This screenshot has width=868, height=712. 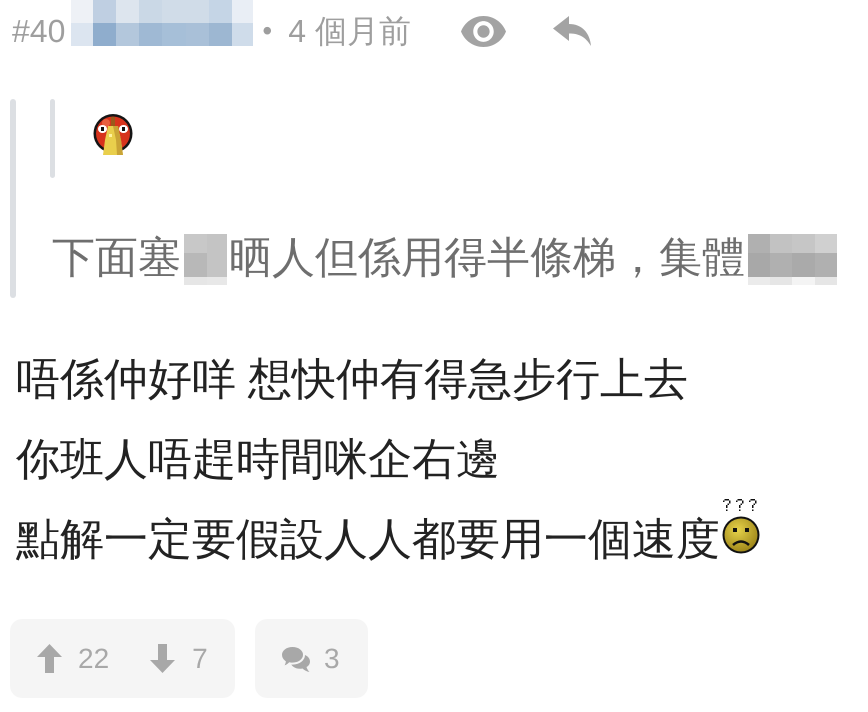 What do you see at coordinates (39, 31) in the screenshot?
I see `post-number: #40` at bounding box center [39, 31].